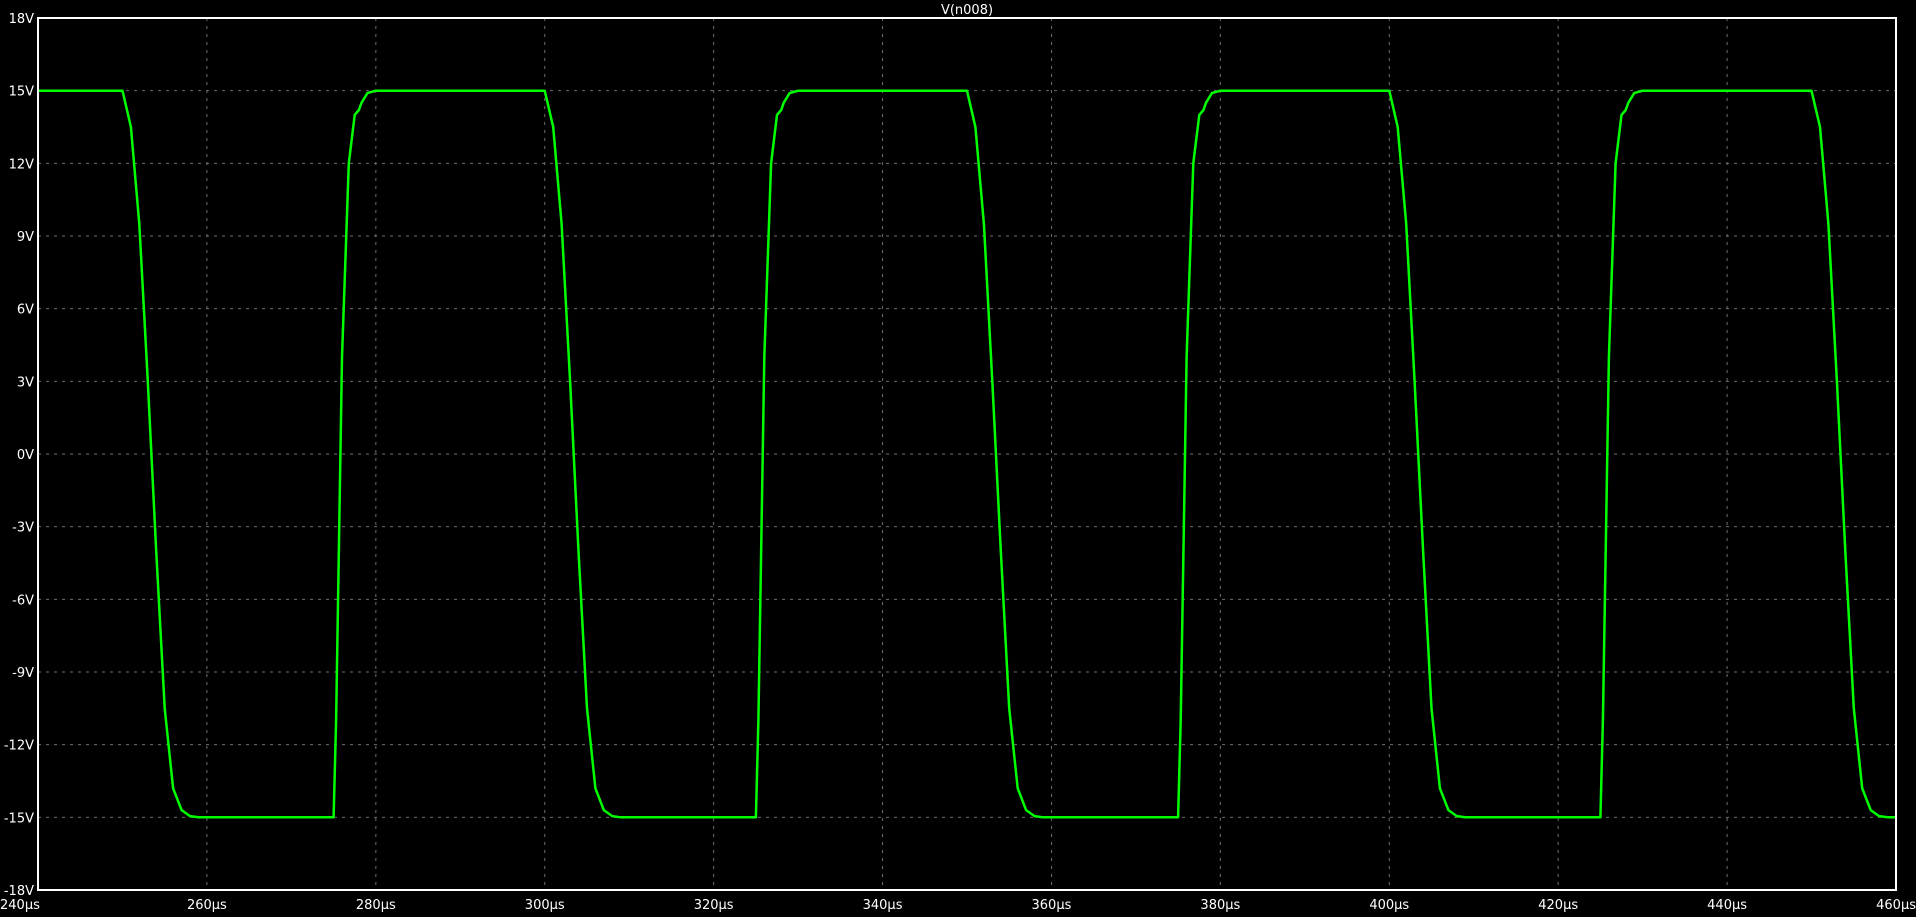  What do you see at coordinates (22, 164) in the screenshot?
I see `y-tick-label: 12V` at bounding box center [22, 164].